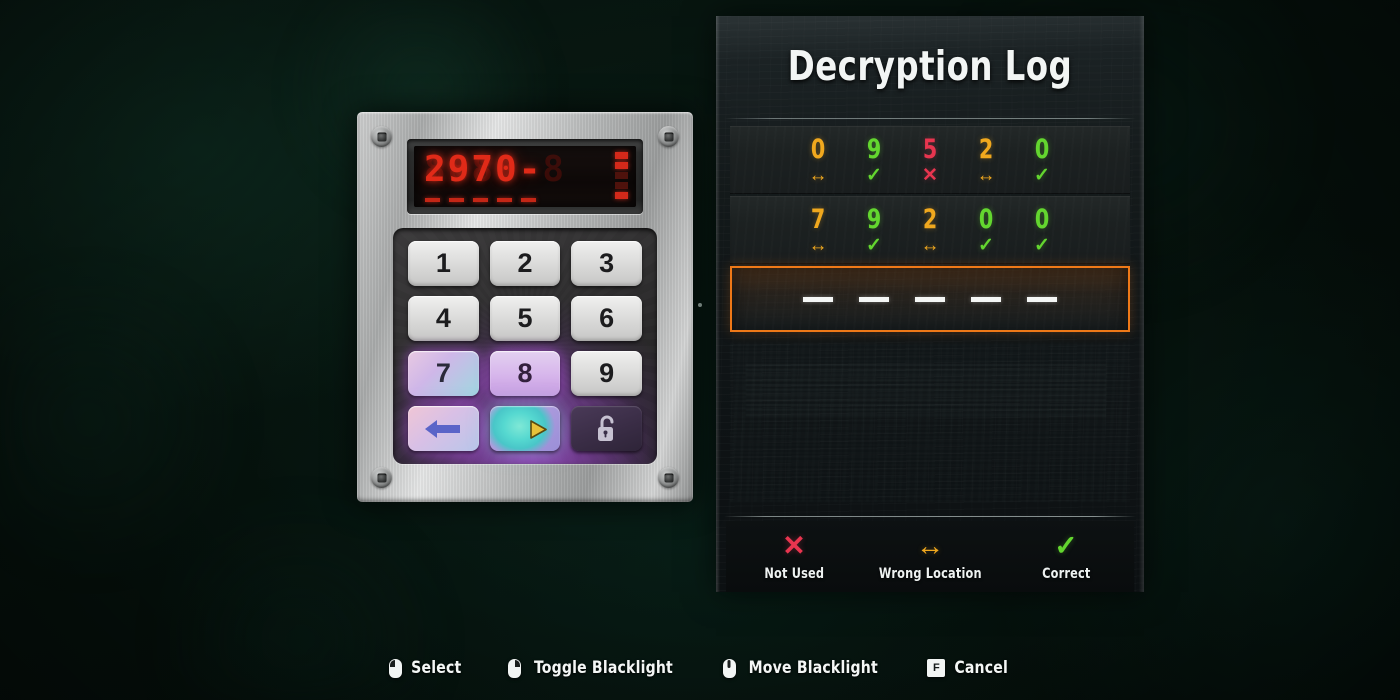  I want to click on back-arrow-icon, so click(443, 429).